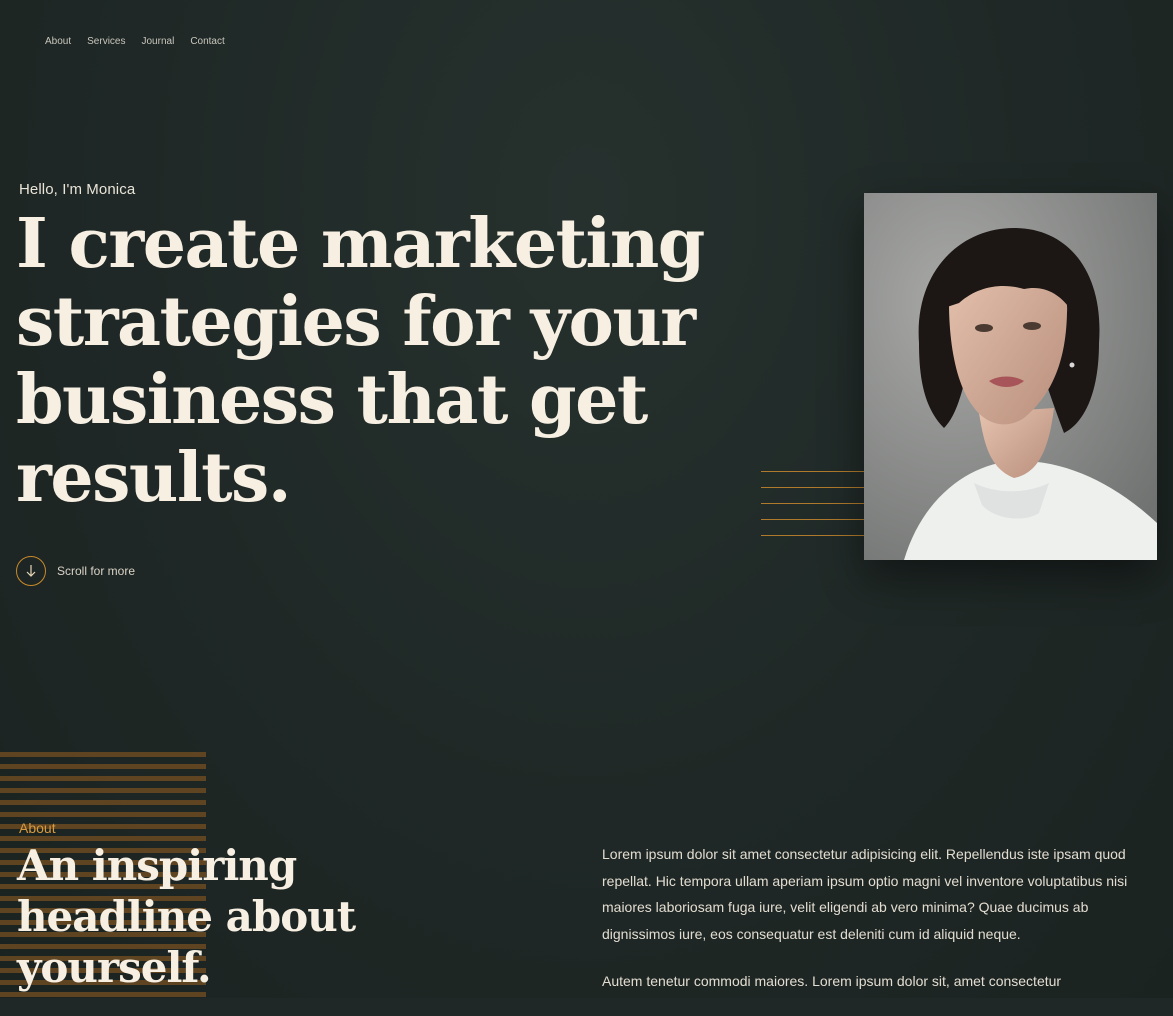 This screenshot has height=1016, width=1173. What do you see at coordinates (135, 41) in the screenshot?
I see `main-nav: About Services Journal Contact` at bounding box center [135, 41].